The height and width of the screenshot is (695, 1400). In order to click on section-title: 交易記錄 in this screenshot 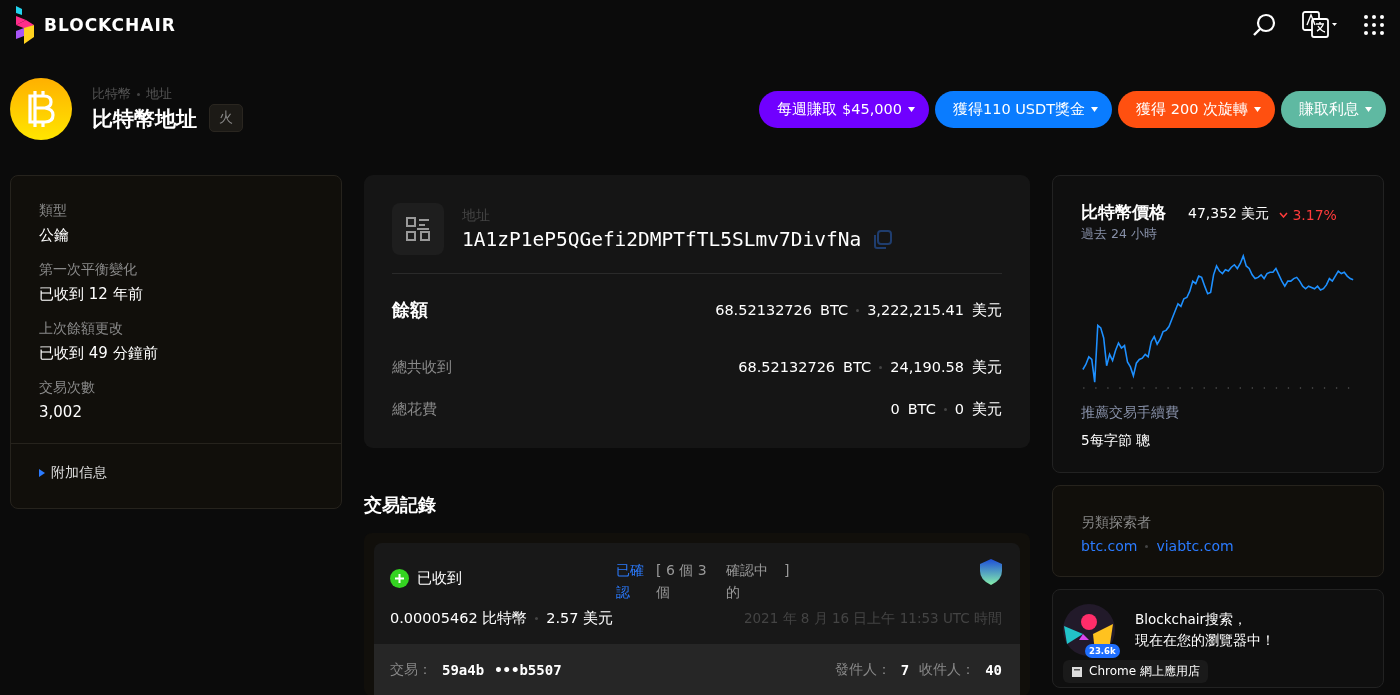, I will do `click(400, 505)`.